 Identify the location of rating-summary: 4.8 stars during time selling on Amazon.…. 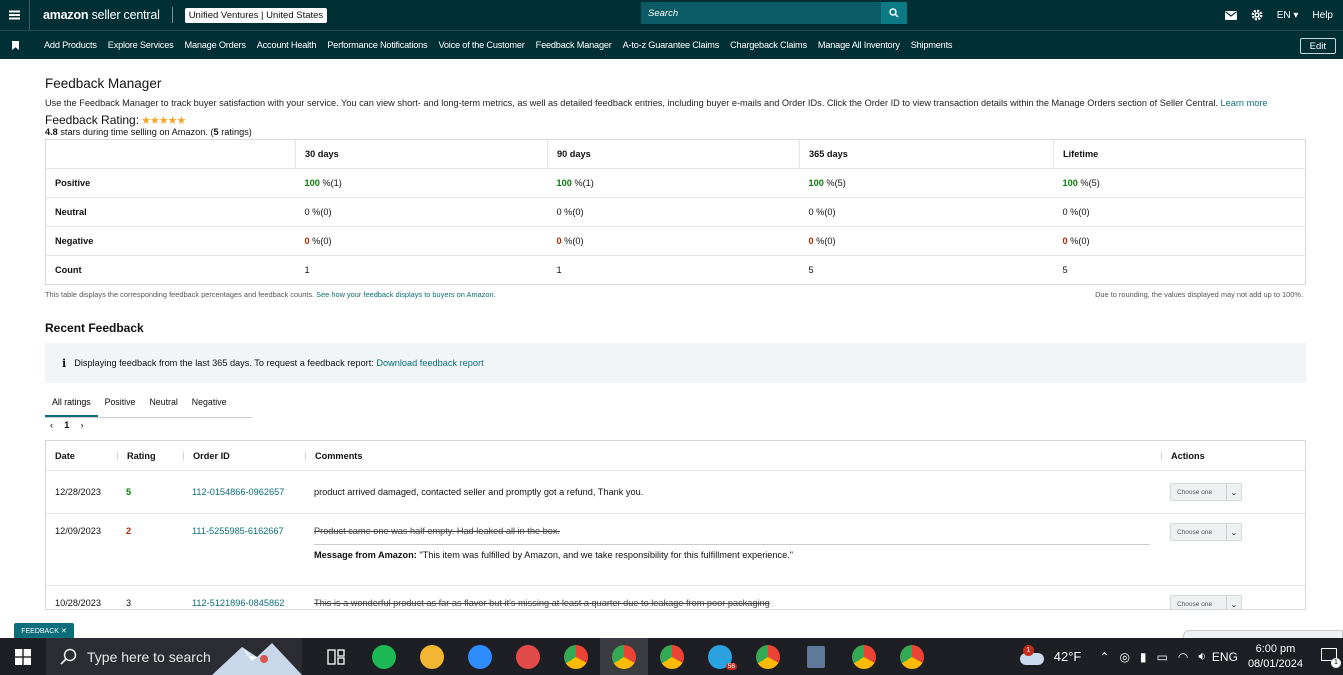
(148, 132).